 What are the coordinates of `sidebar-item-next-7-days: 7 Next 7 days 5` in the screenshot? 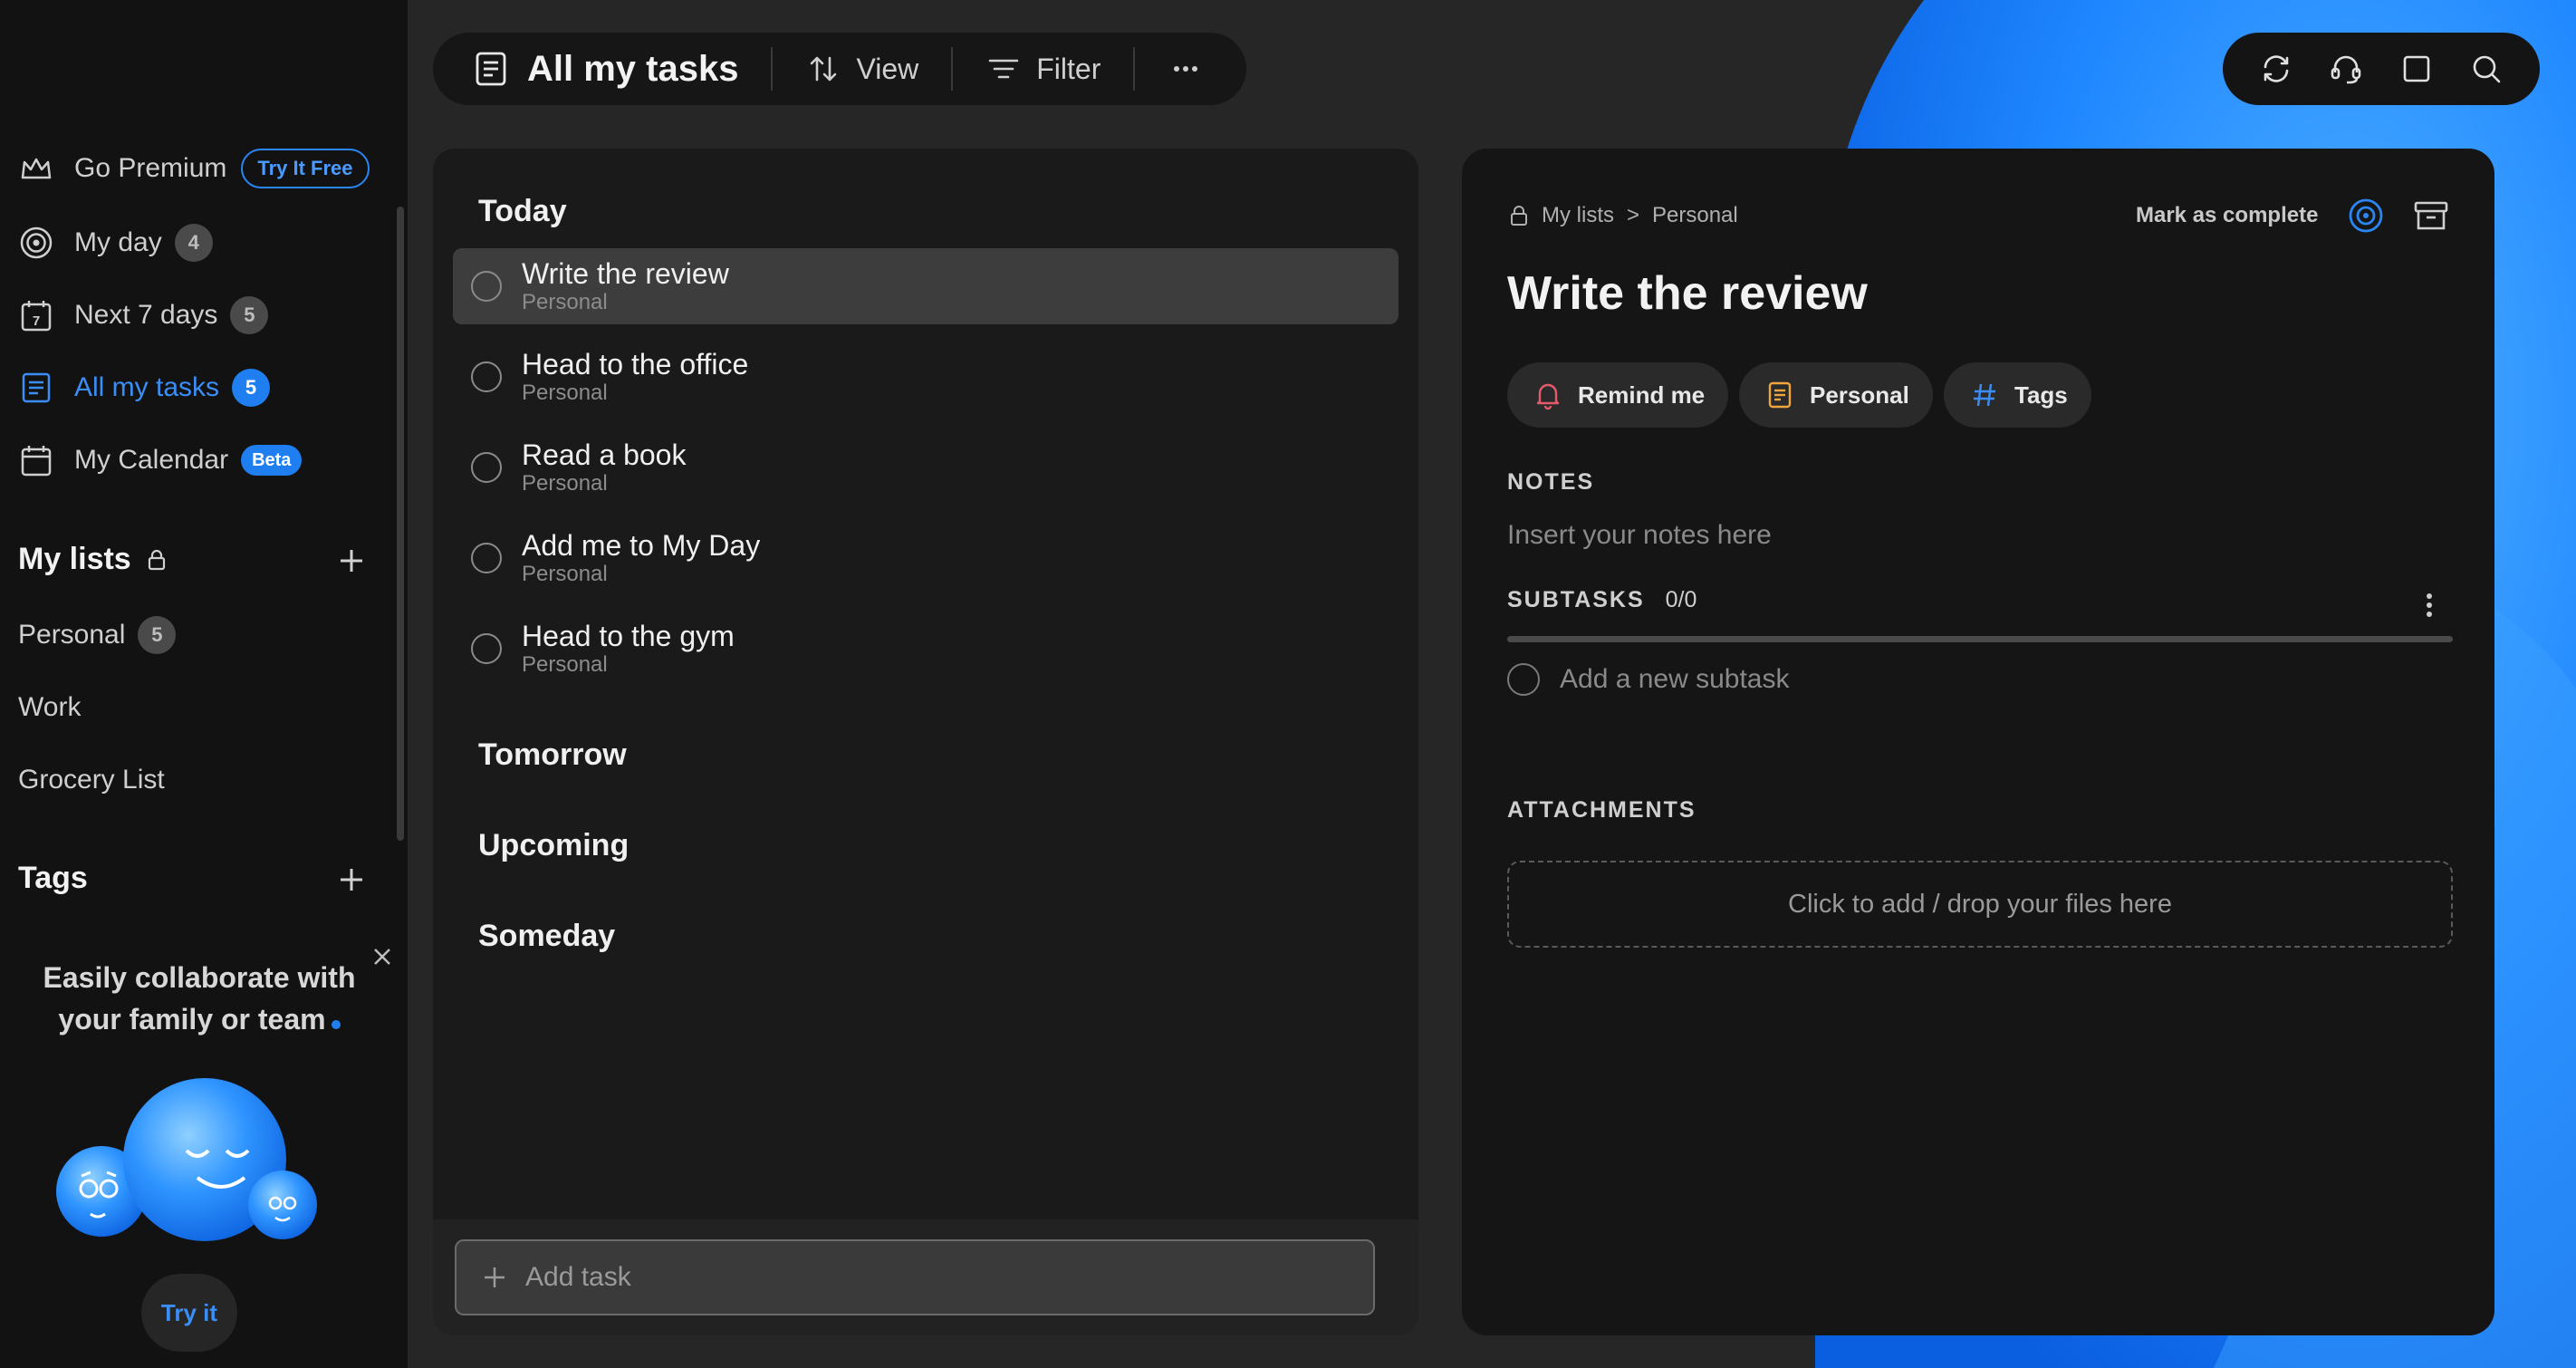 It's located at (143, 315).